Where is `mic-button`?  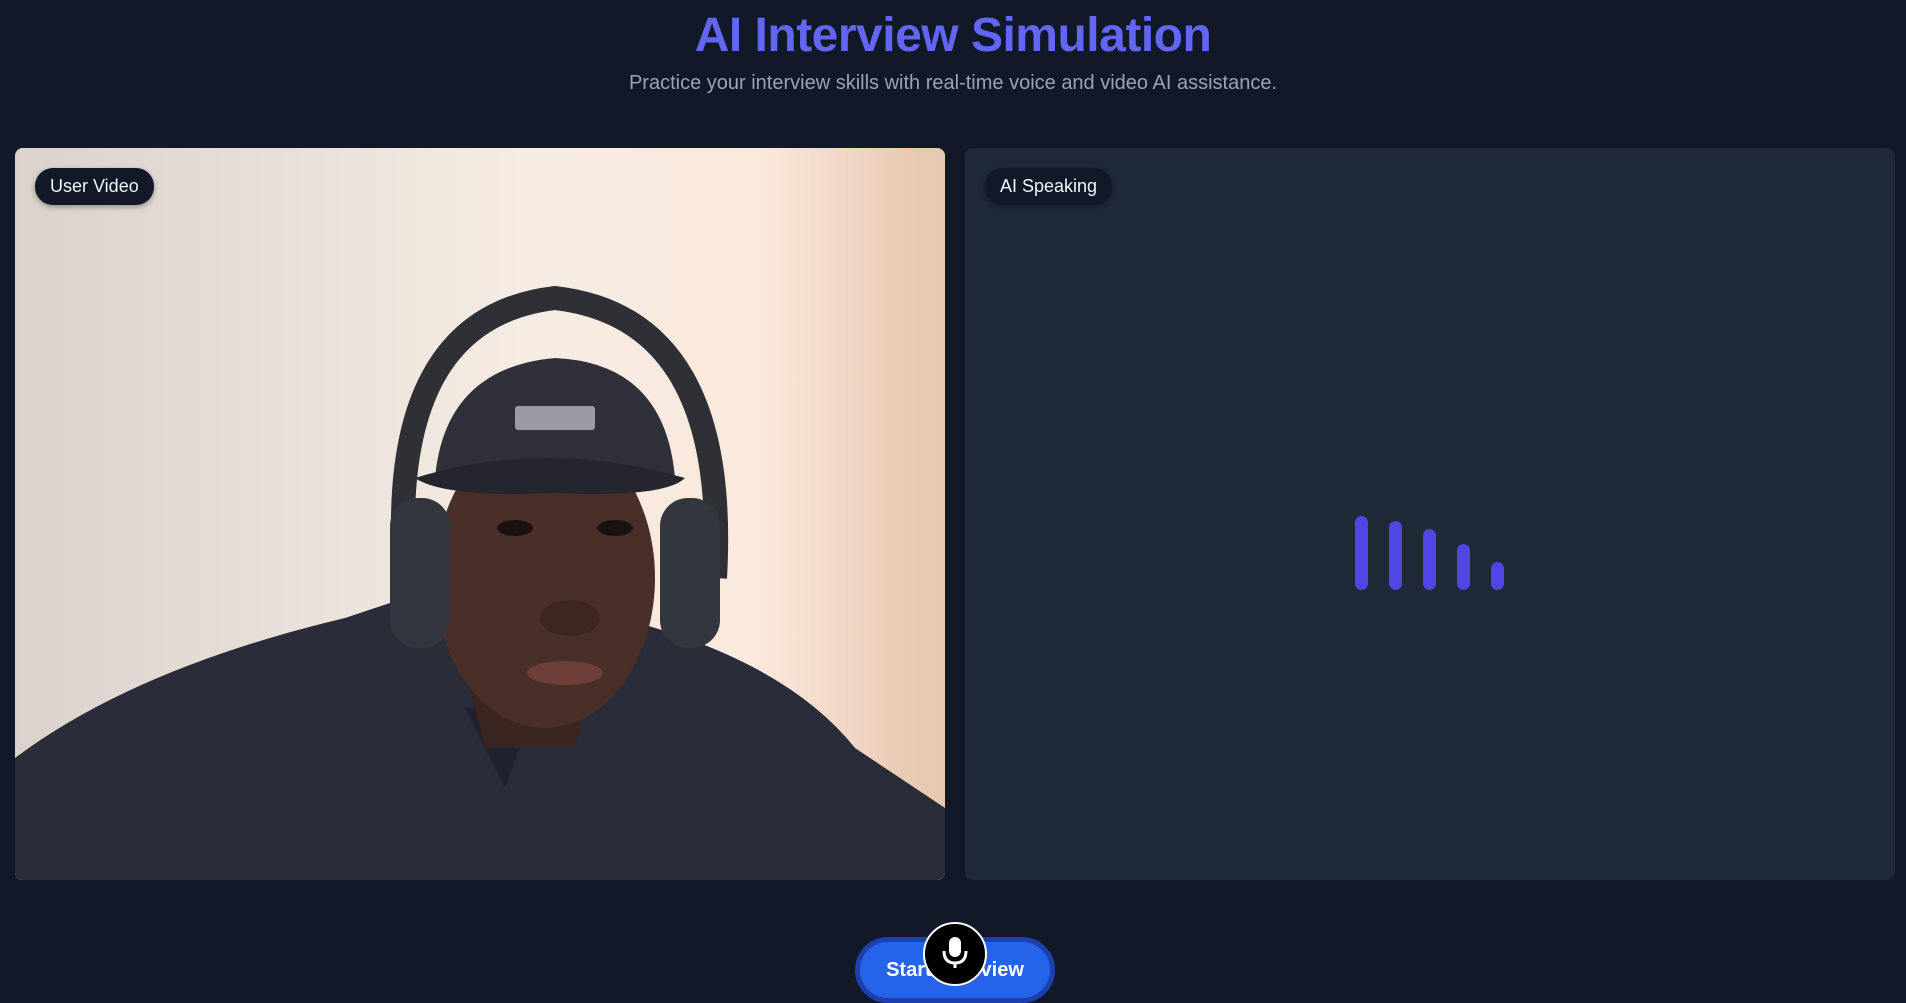
mic-button is located at coordinates (955, 954).